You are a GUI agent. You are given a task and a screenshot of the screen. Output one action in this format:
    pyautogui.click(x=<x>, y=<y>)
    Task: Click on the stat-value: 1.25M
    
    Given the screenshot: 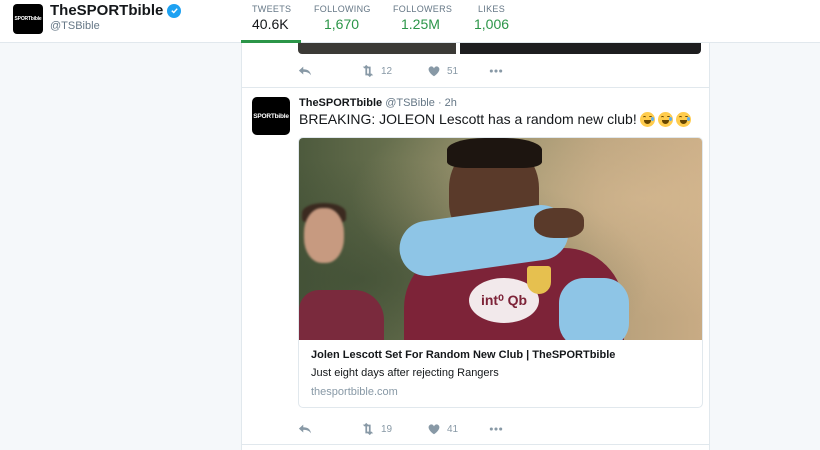 What is the action you would take?
    pyautogui.click(x=420, y=24)
    